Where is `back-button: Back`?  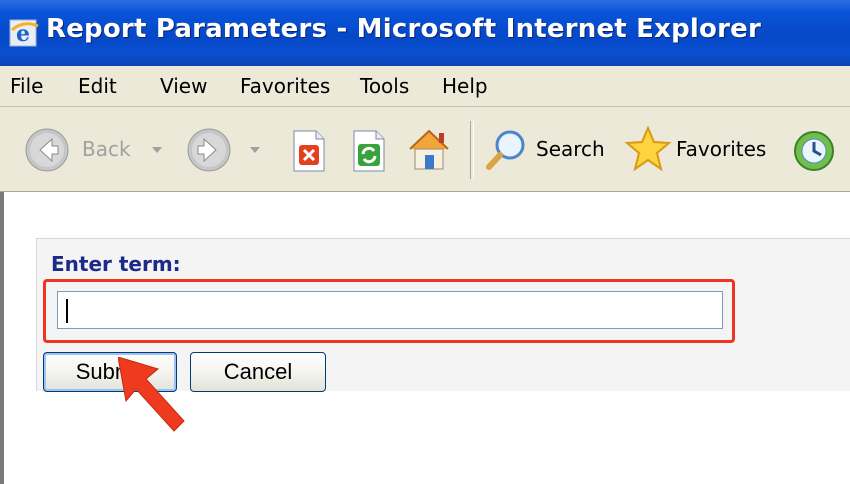
back-button: Back is located at coordinates (99, 150).